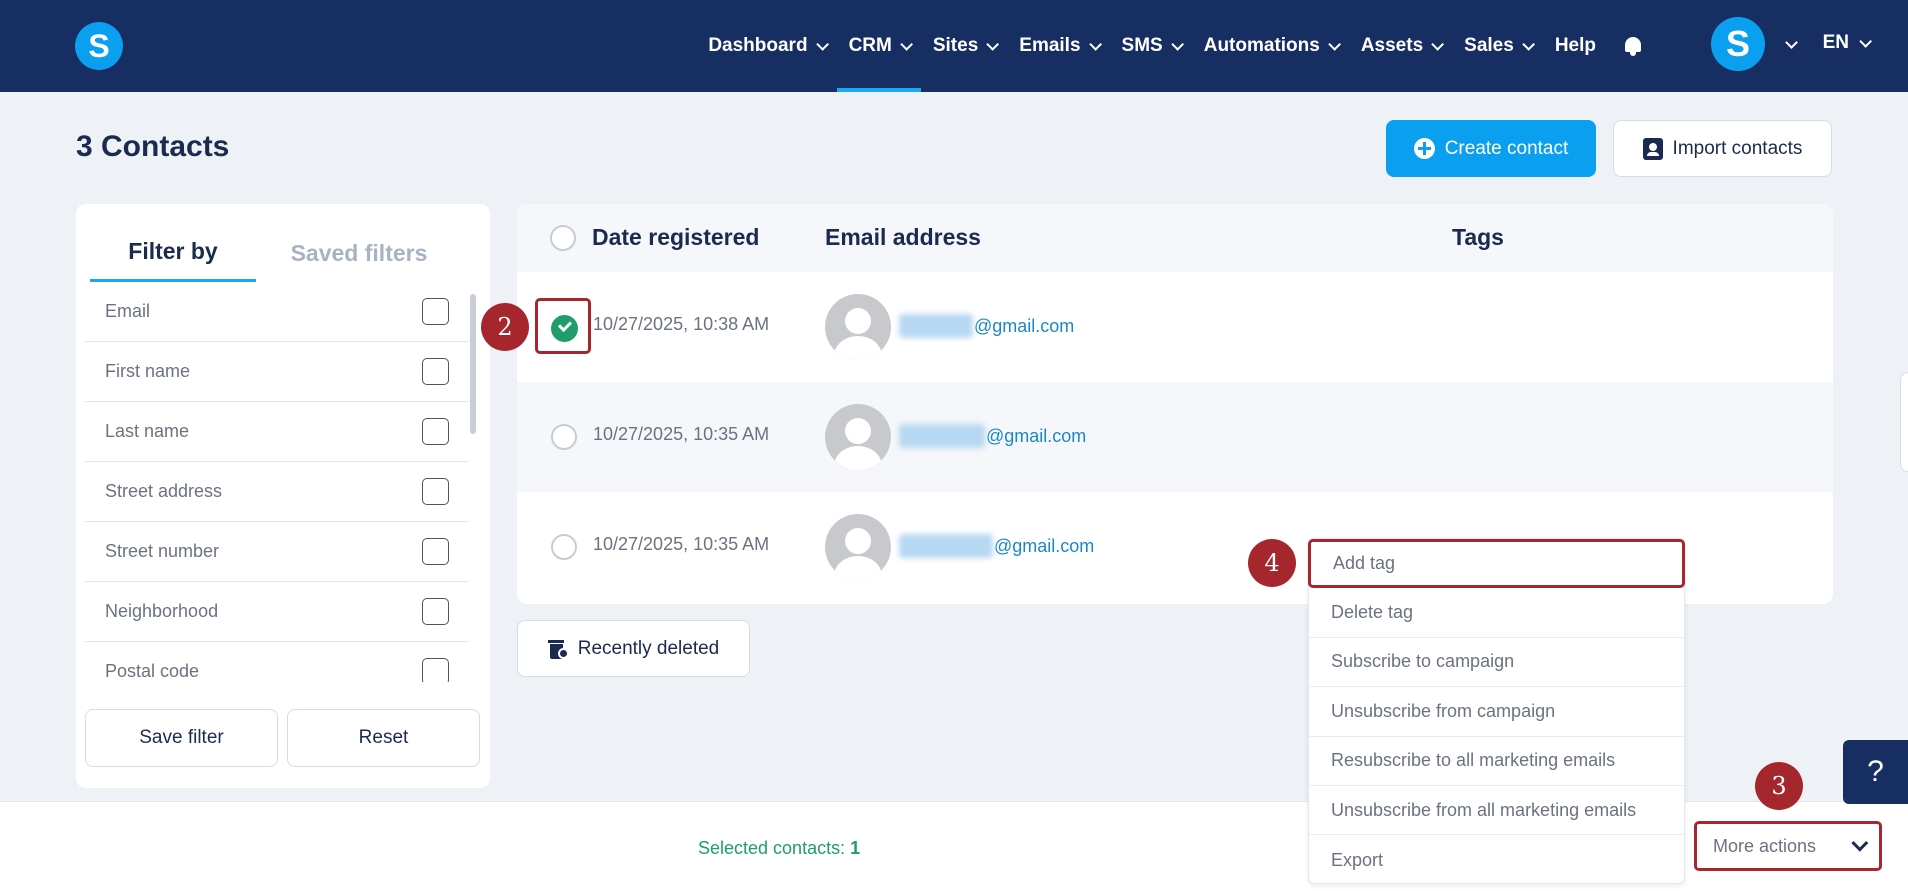  Describe the element at coordinates (505, 327) in the screenshot. I see `step-badge-2: 2` at that location.